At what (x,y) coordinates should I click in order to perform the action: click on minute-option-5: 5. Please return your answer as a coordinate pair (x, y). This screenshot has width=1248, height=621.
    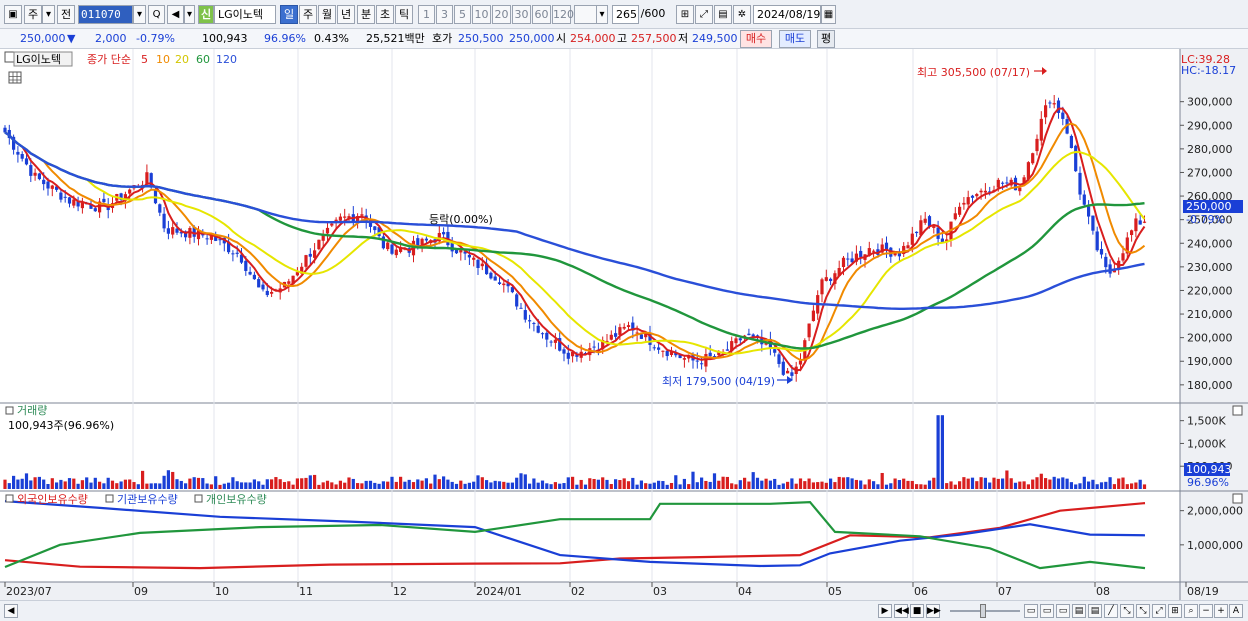
    Looking at the image, I should click on (462, 14).